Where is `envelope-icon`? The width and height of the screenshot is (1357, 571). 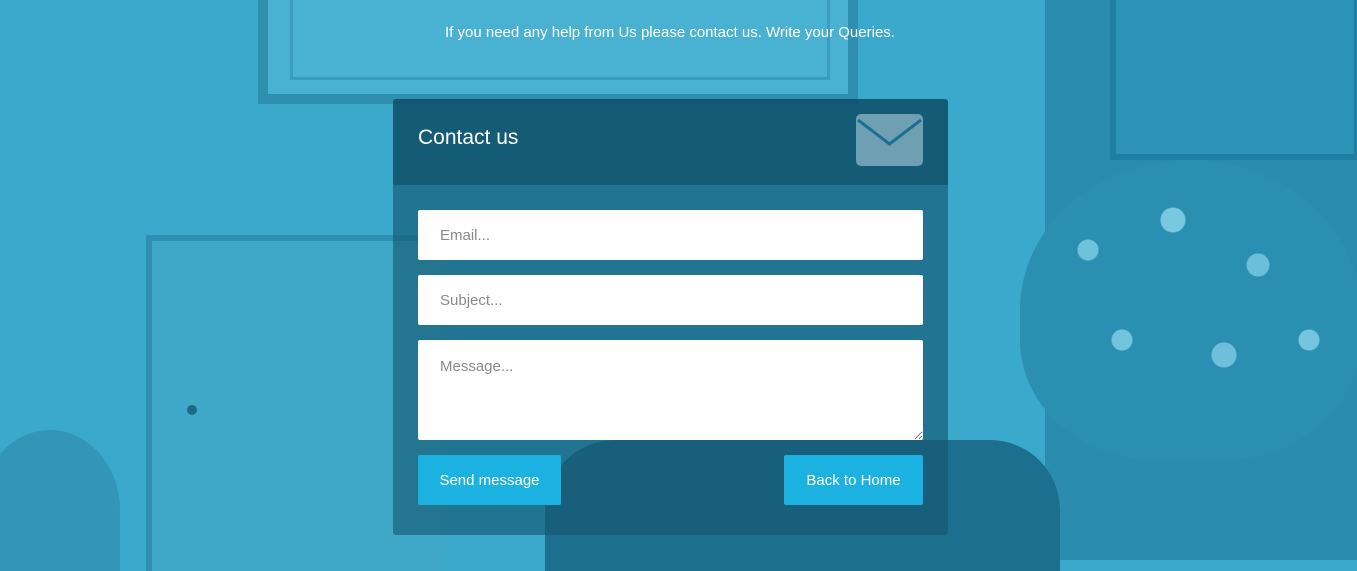 envelope-icon is located at coordinates (889, 140).